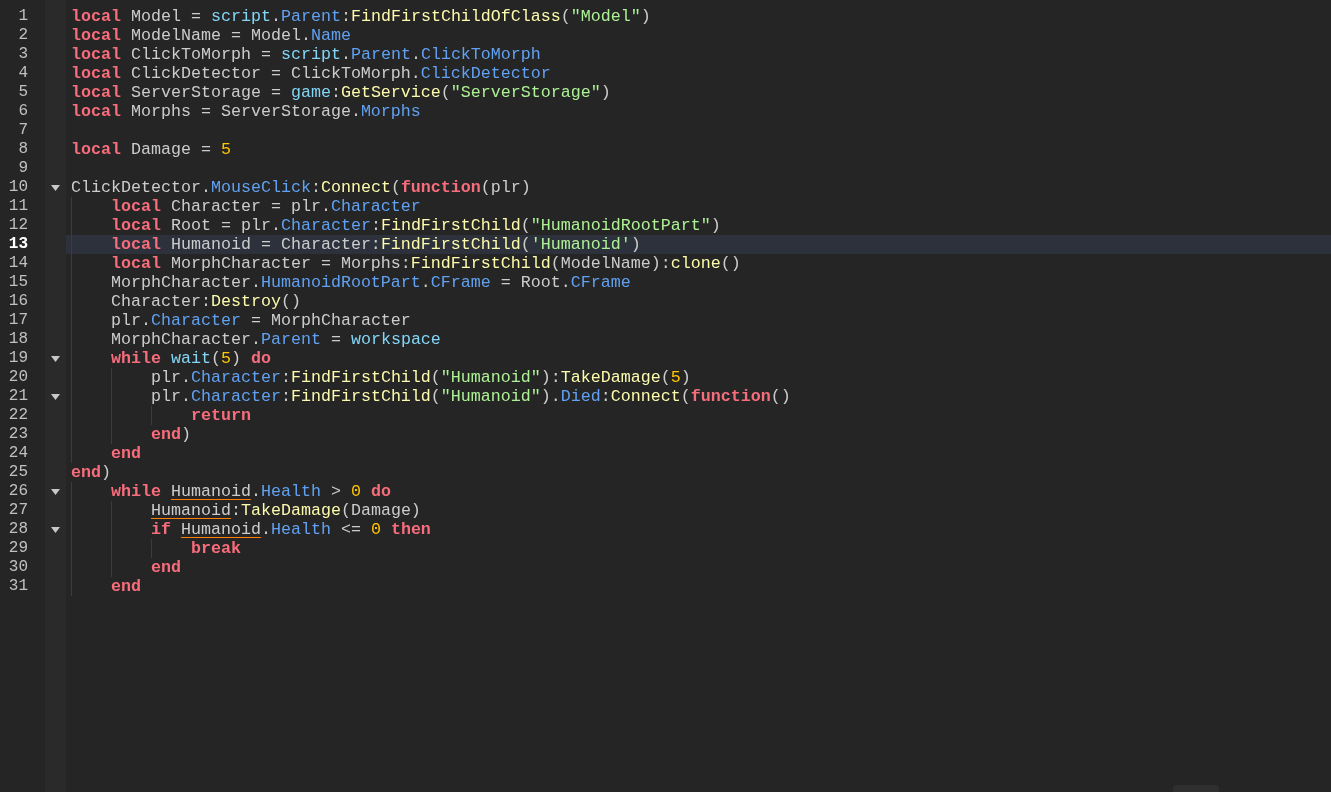 Image resolution: width=1331 pixels, height=792 pixels. Describe the element at coordinates (250, 491) in the screenshot. I see `code-line: while Humanoid.Health > 0 do` at that location.